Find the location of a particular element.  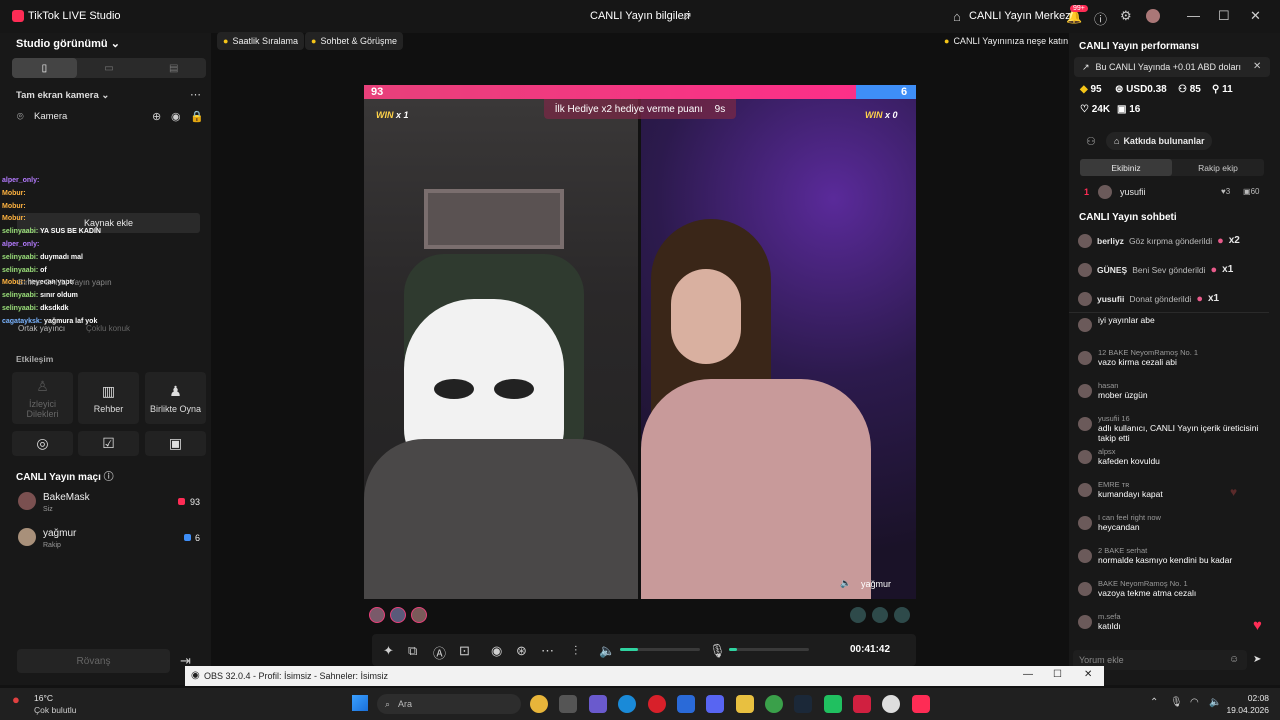

camera-label: Kamera is located at coordinates (50, 116).